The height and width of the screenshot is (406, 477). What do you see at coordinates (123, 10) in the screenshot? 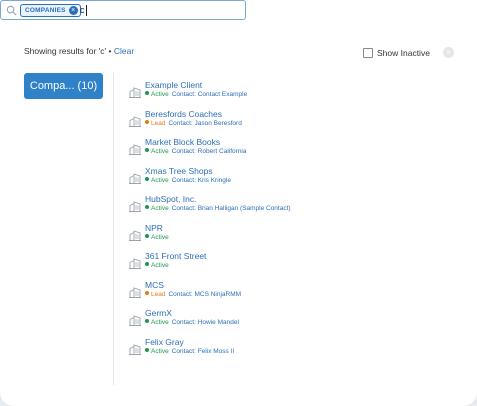
I see `search-bar: COMPANIES × c` at bounding box center [123, 10].